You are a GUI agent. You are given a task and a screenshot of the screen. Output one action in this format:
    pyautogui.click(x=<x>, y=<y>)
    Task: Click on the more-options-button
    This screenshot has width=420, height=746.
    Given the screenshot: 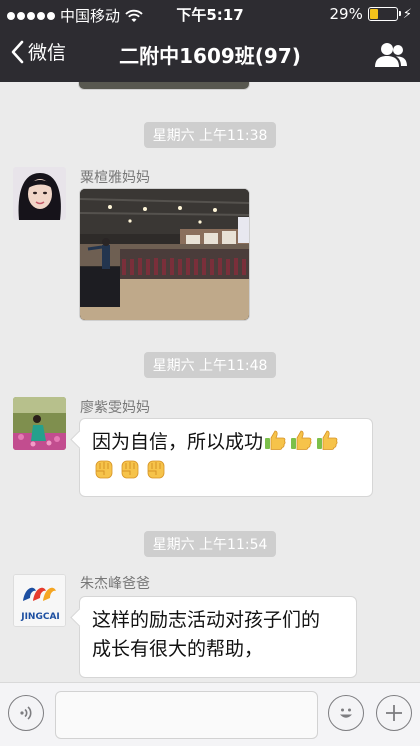 What is the action you would take?
    pyautogui.click(x=394, y=713)
    